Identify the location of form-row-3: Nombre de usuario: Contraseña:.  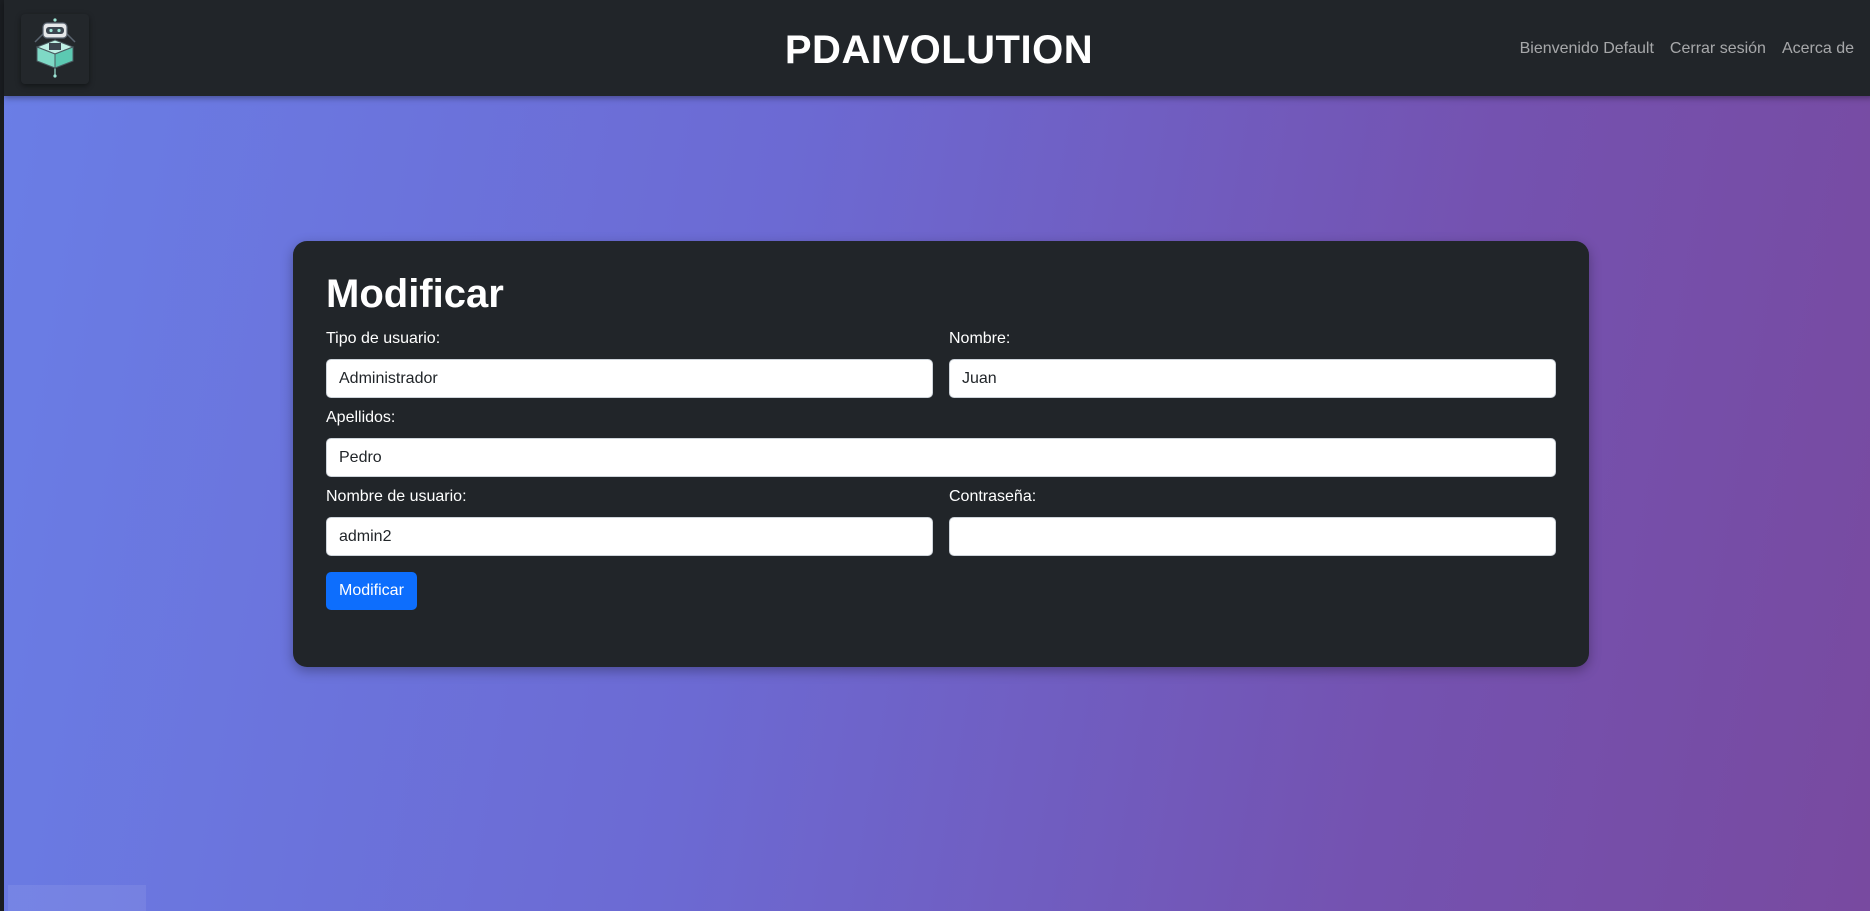
(941, 516).